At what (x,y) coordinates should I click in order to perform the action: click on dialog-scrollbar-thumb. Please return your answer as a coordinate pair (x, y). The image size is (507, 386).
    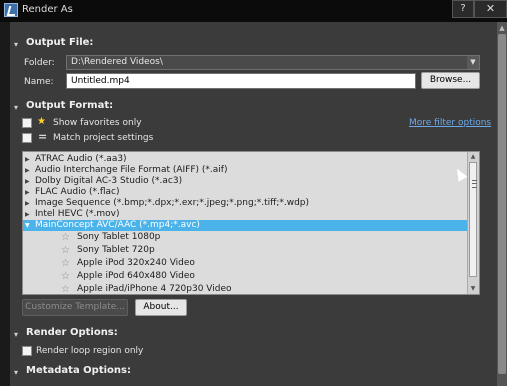
    Looking at the image, I should click on (502, 204).